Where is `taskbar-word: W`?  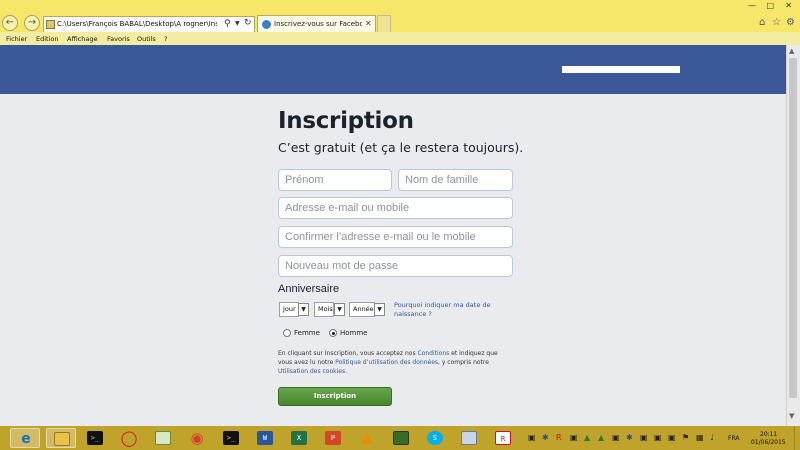
taskbar-word: W is located at coordinates (265, 438).